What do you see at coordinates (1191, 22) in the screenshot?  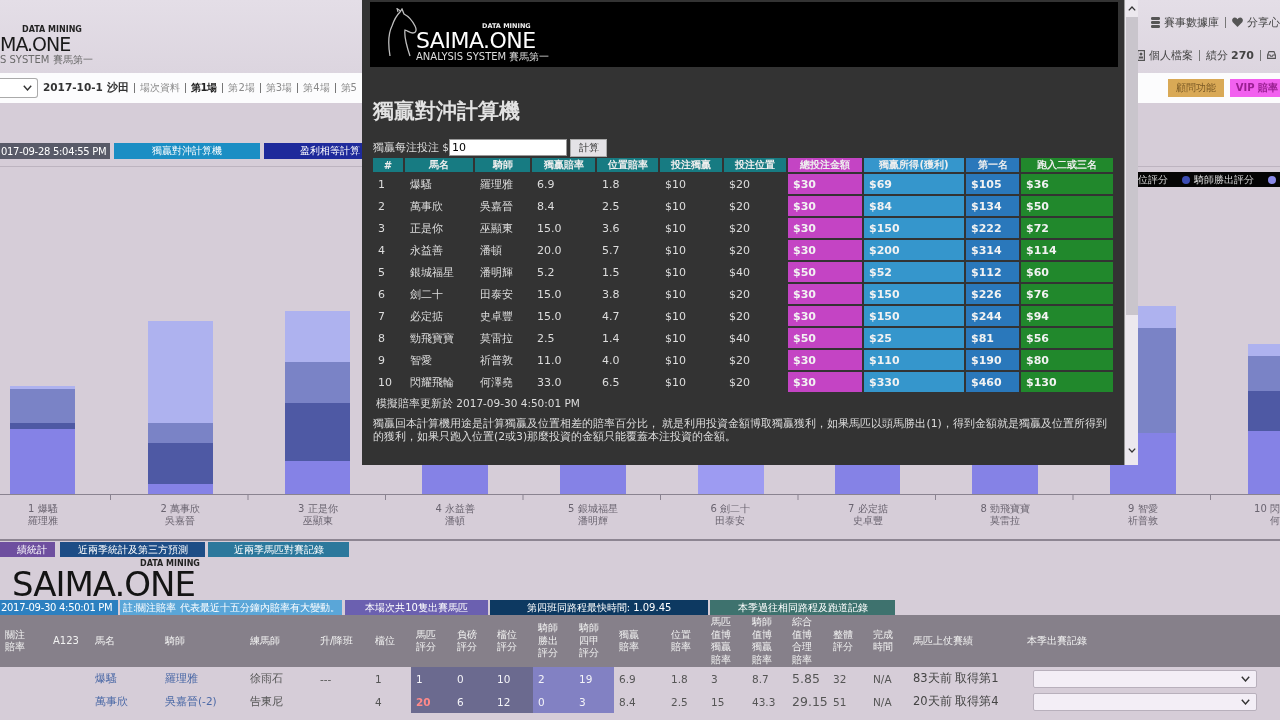 I see `header-link: 賽事數據庫` at bounding box center [1191, 22].